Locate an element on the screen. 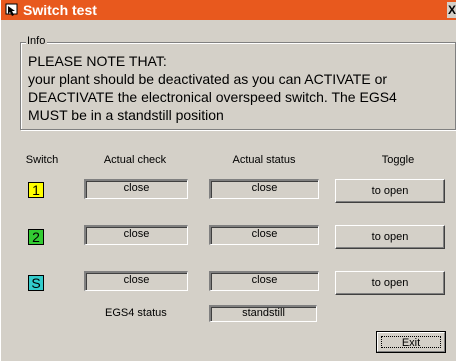  header-actual-status: Actual status is located at coordinates (264, 160).